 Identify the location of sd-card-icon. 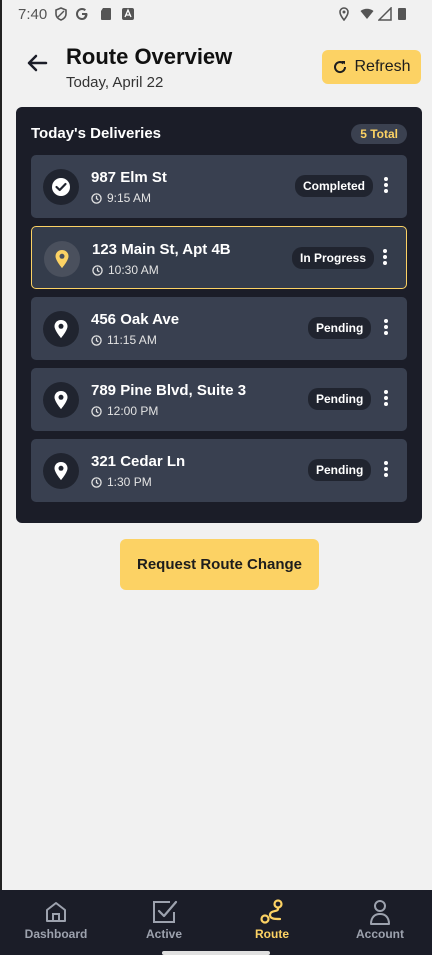
(106, 14).